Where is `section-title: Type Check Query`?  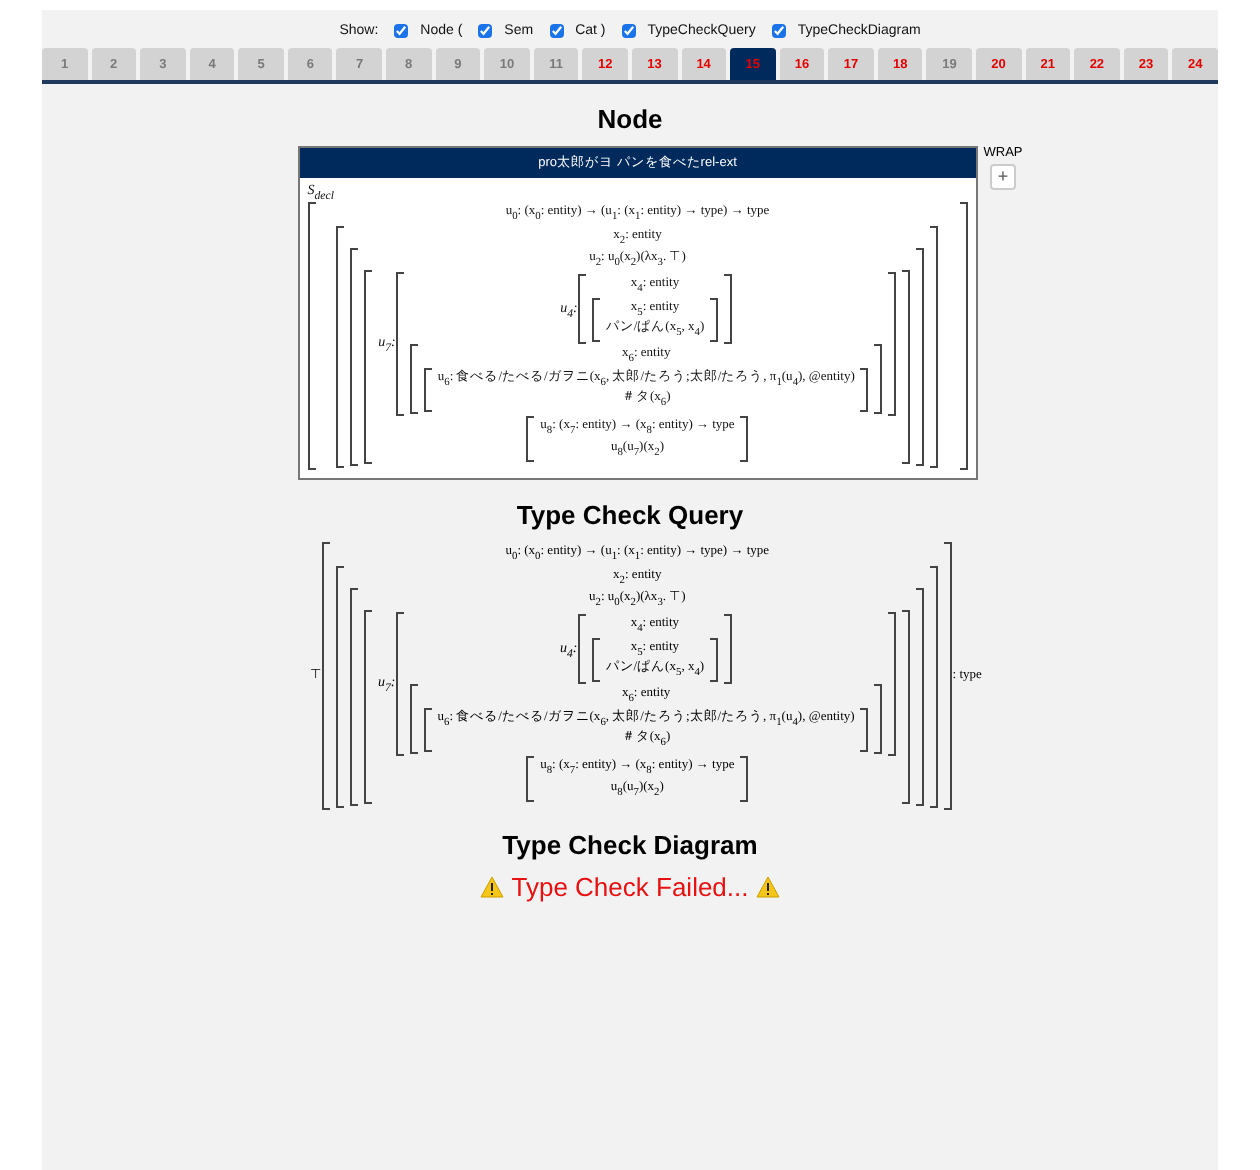 section-title: Type Check Query is located at coordinates (630, 515).